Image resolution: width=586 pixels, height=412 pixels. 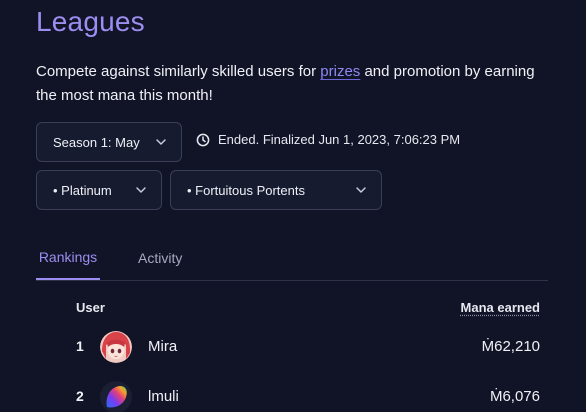 I want to click on rank-number: 1, so click(x=80, y=346).